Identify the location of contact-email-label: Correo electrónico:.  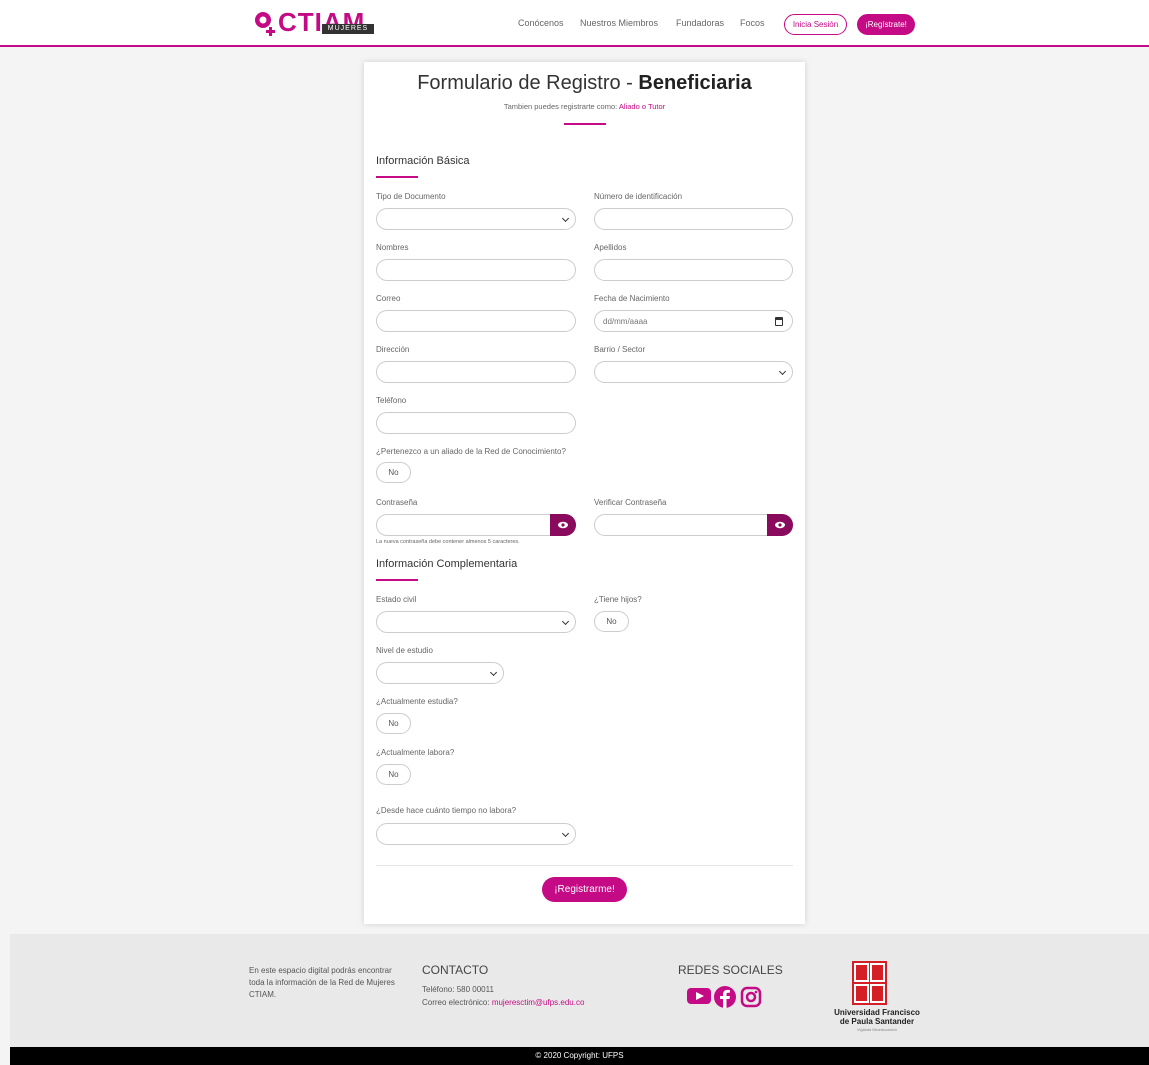
(457, 1002).